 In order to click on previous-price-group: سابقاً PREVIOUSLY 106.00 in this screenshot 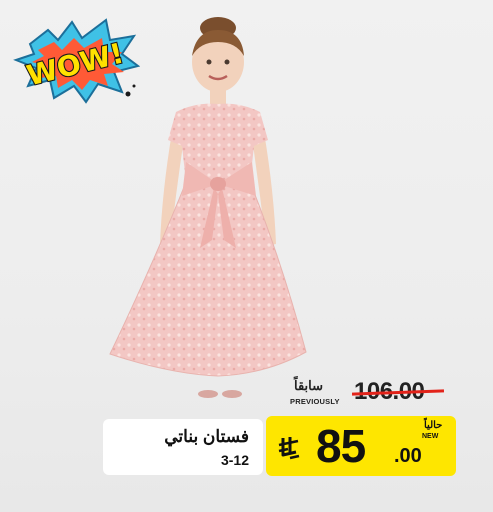, I will do `click(373, 395)`.